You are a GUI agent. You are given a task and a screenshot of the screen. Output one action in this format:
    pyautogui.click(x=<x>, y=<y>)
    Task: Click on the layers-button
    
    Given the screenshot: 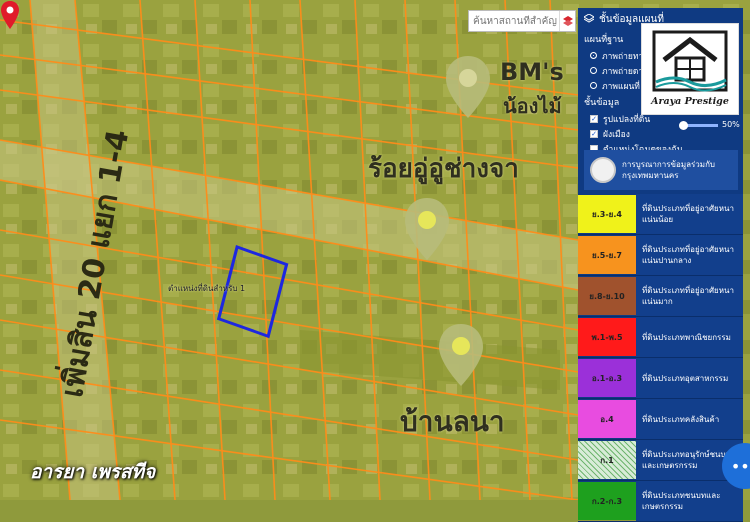 What is the action you would take?
    pyautogui.click(x=567, y=21)
    